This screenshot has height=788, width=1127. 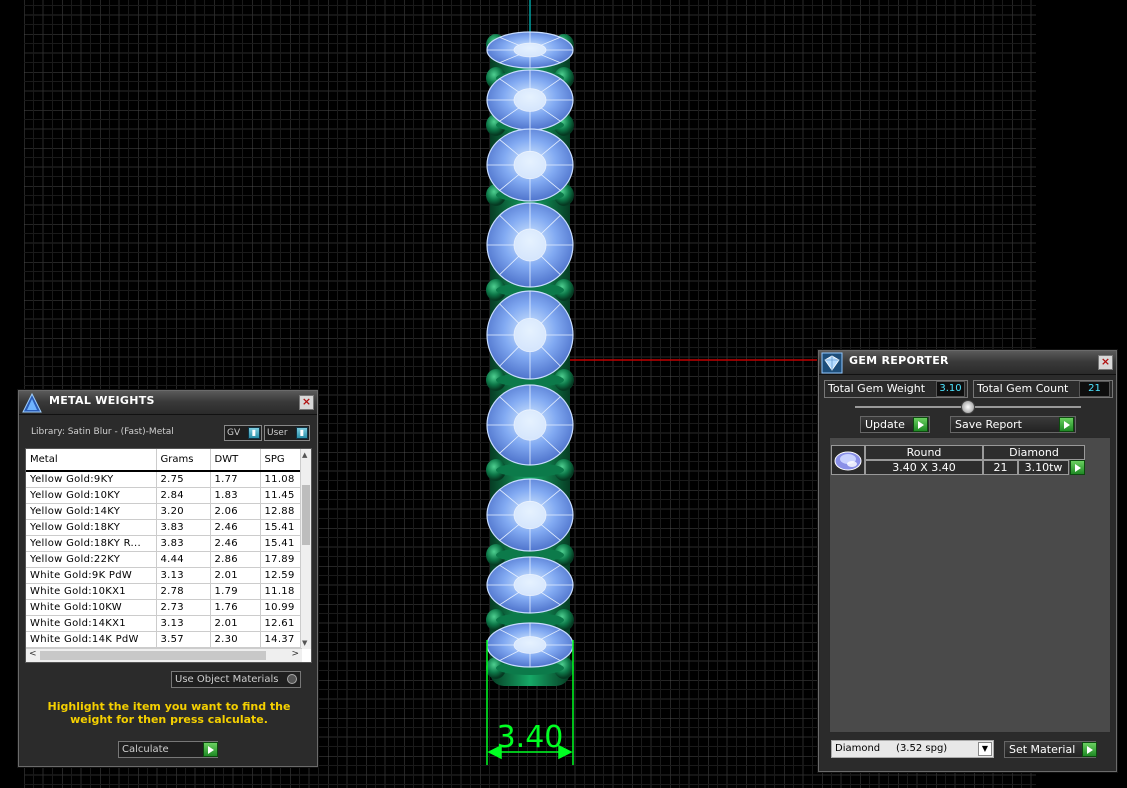 I want to click on table-row: White Gold:9K PdW 3.13 2.01 12.59, so click(x=168, y=575).